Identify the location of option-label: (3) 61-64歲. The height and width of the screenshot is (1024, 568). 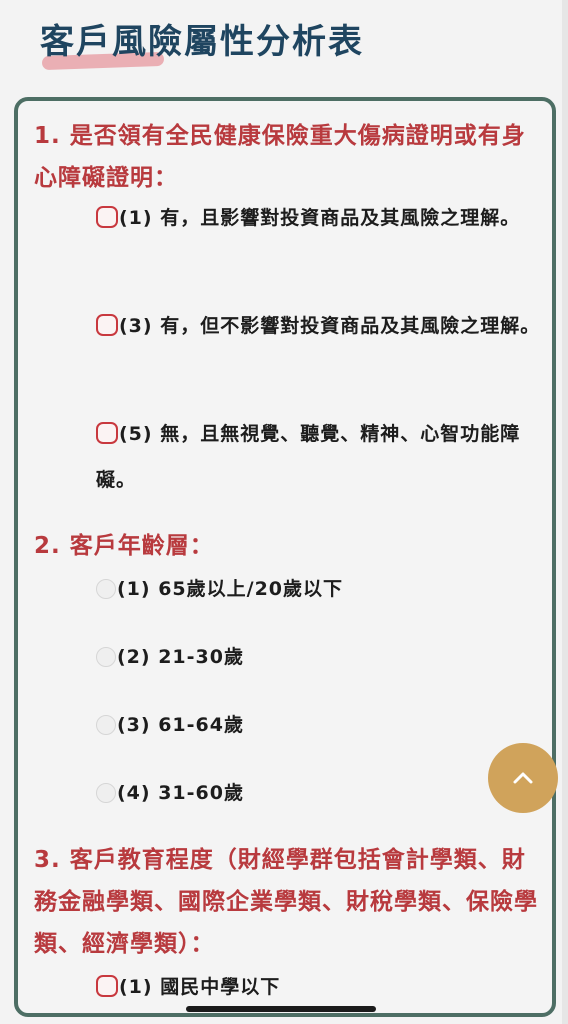
(180, 725).